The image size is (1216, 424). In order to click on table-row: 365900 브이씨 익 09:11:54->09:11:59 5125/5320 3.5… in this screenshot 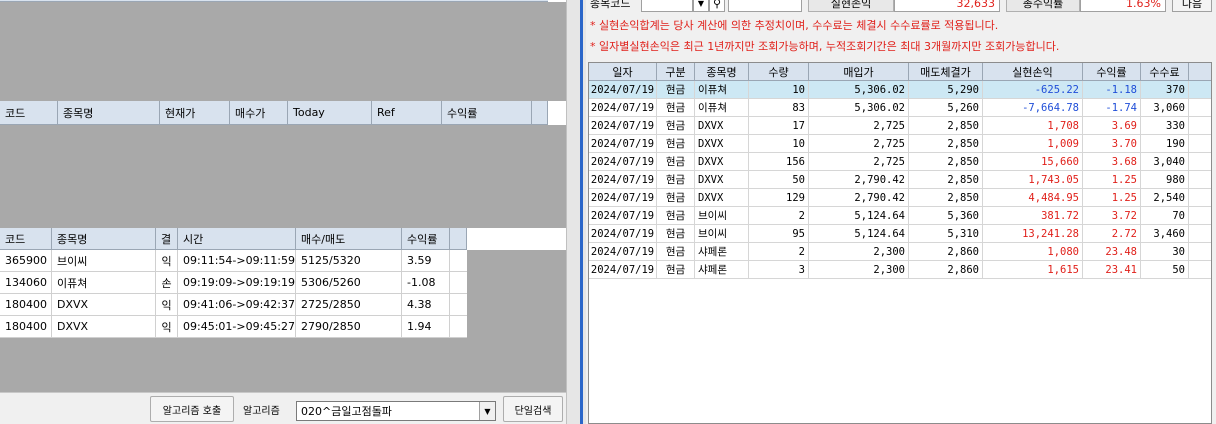, I will do `click(233, 261)`.